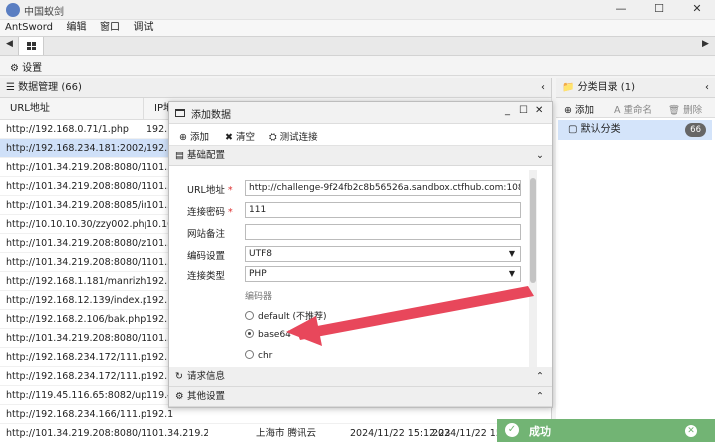  I want to click on success-toast: ✓ 成功 ✕, so click(606, 430).